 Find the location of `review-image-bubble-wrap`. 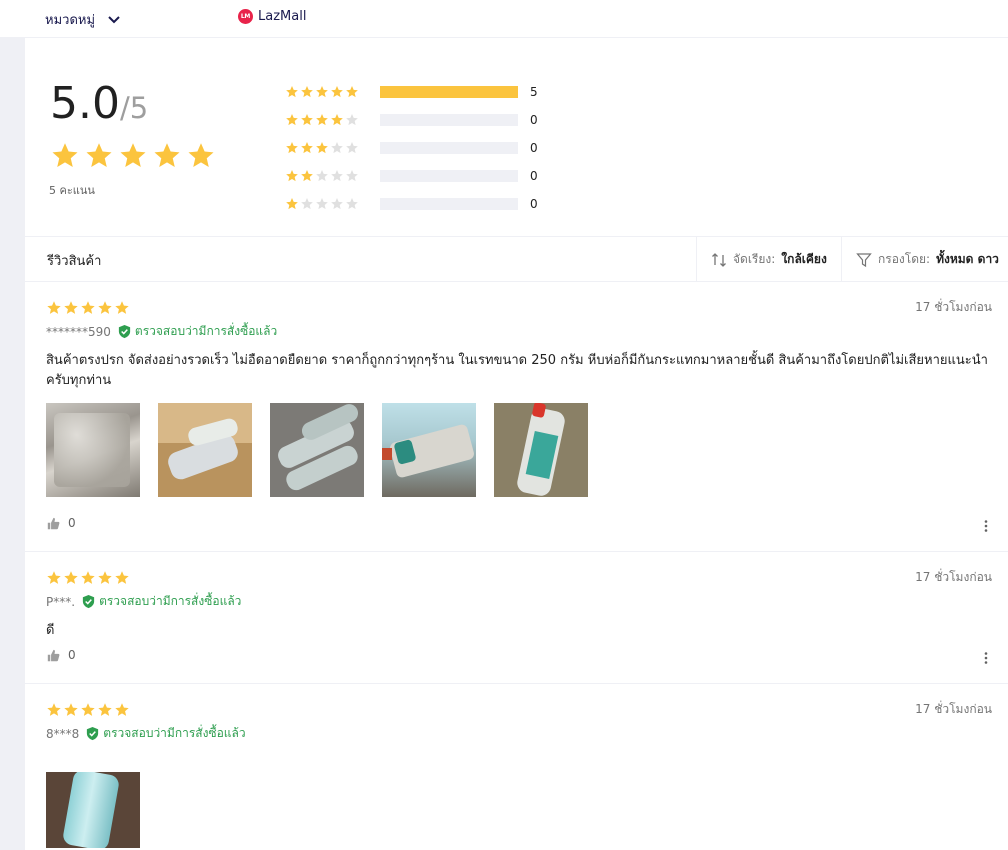

review-image-bubble-wrap is located at coordinates (93, 450).